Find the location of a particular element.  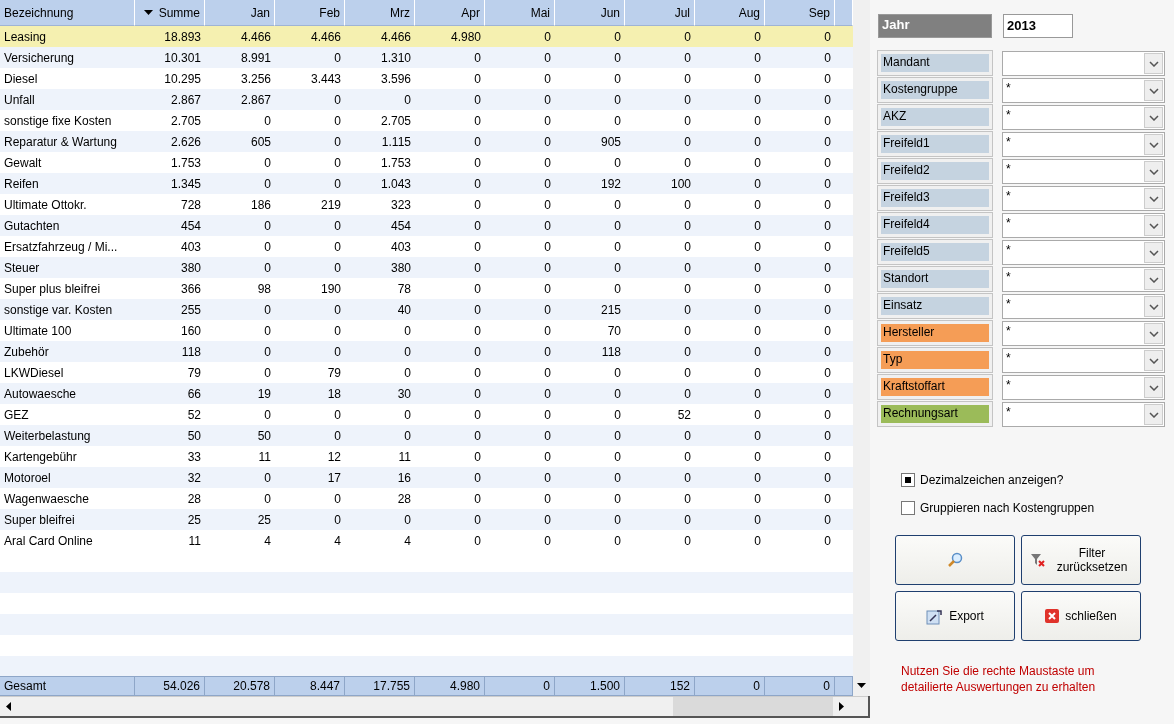

filter-dropdown is located at coordinates (1083, 63).